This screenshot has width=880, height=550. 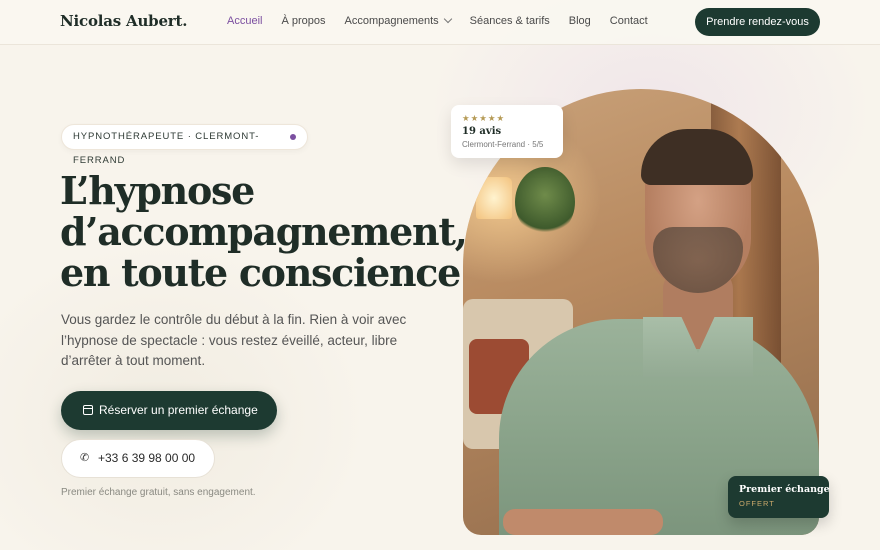 I want to click on nav-item-seances-tarifs: Séances & tarifs, so click(x=510, y=21).